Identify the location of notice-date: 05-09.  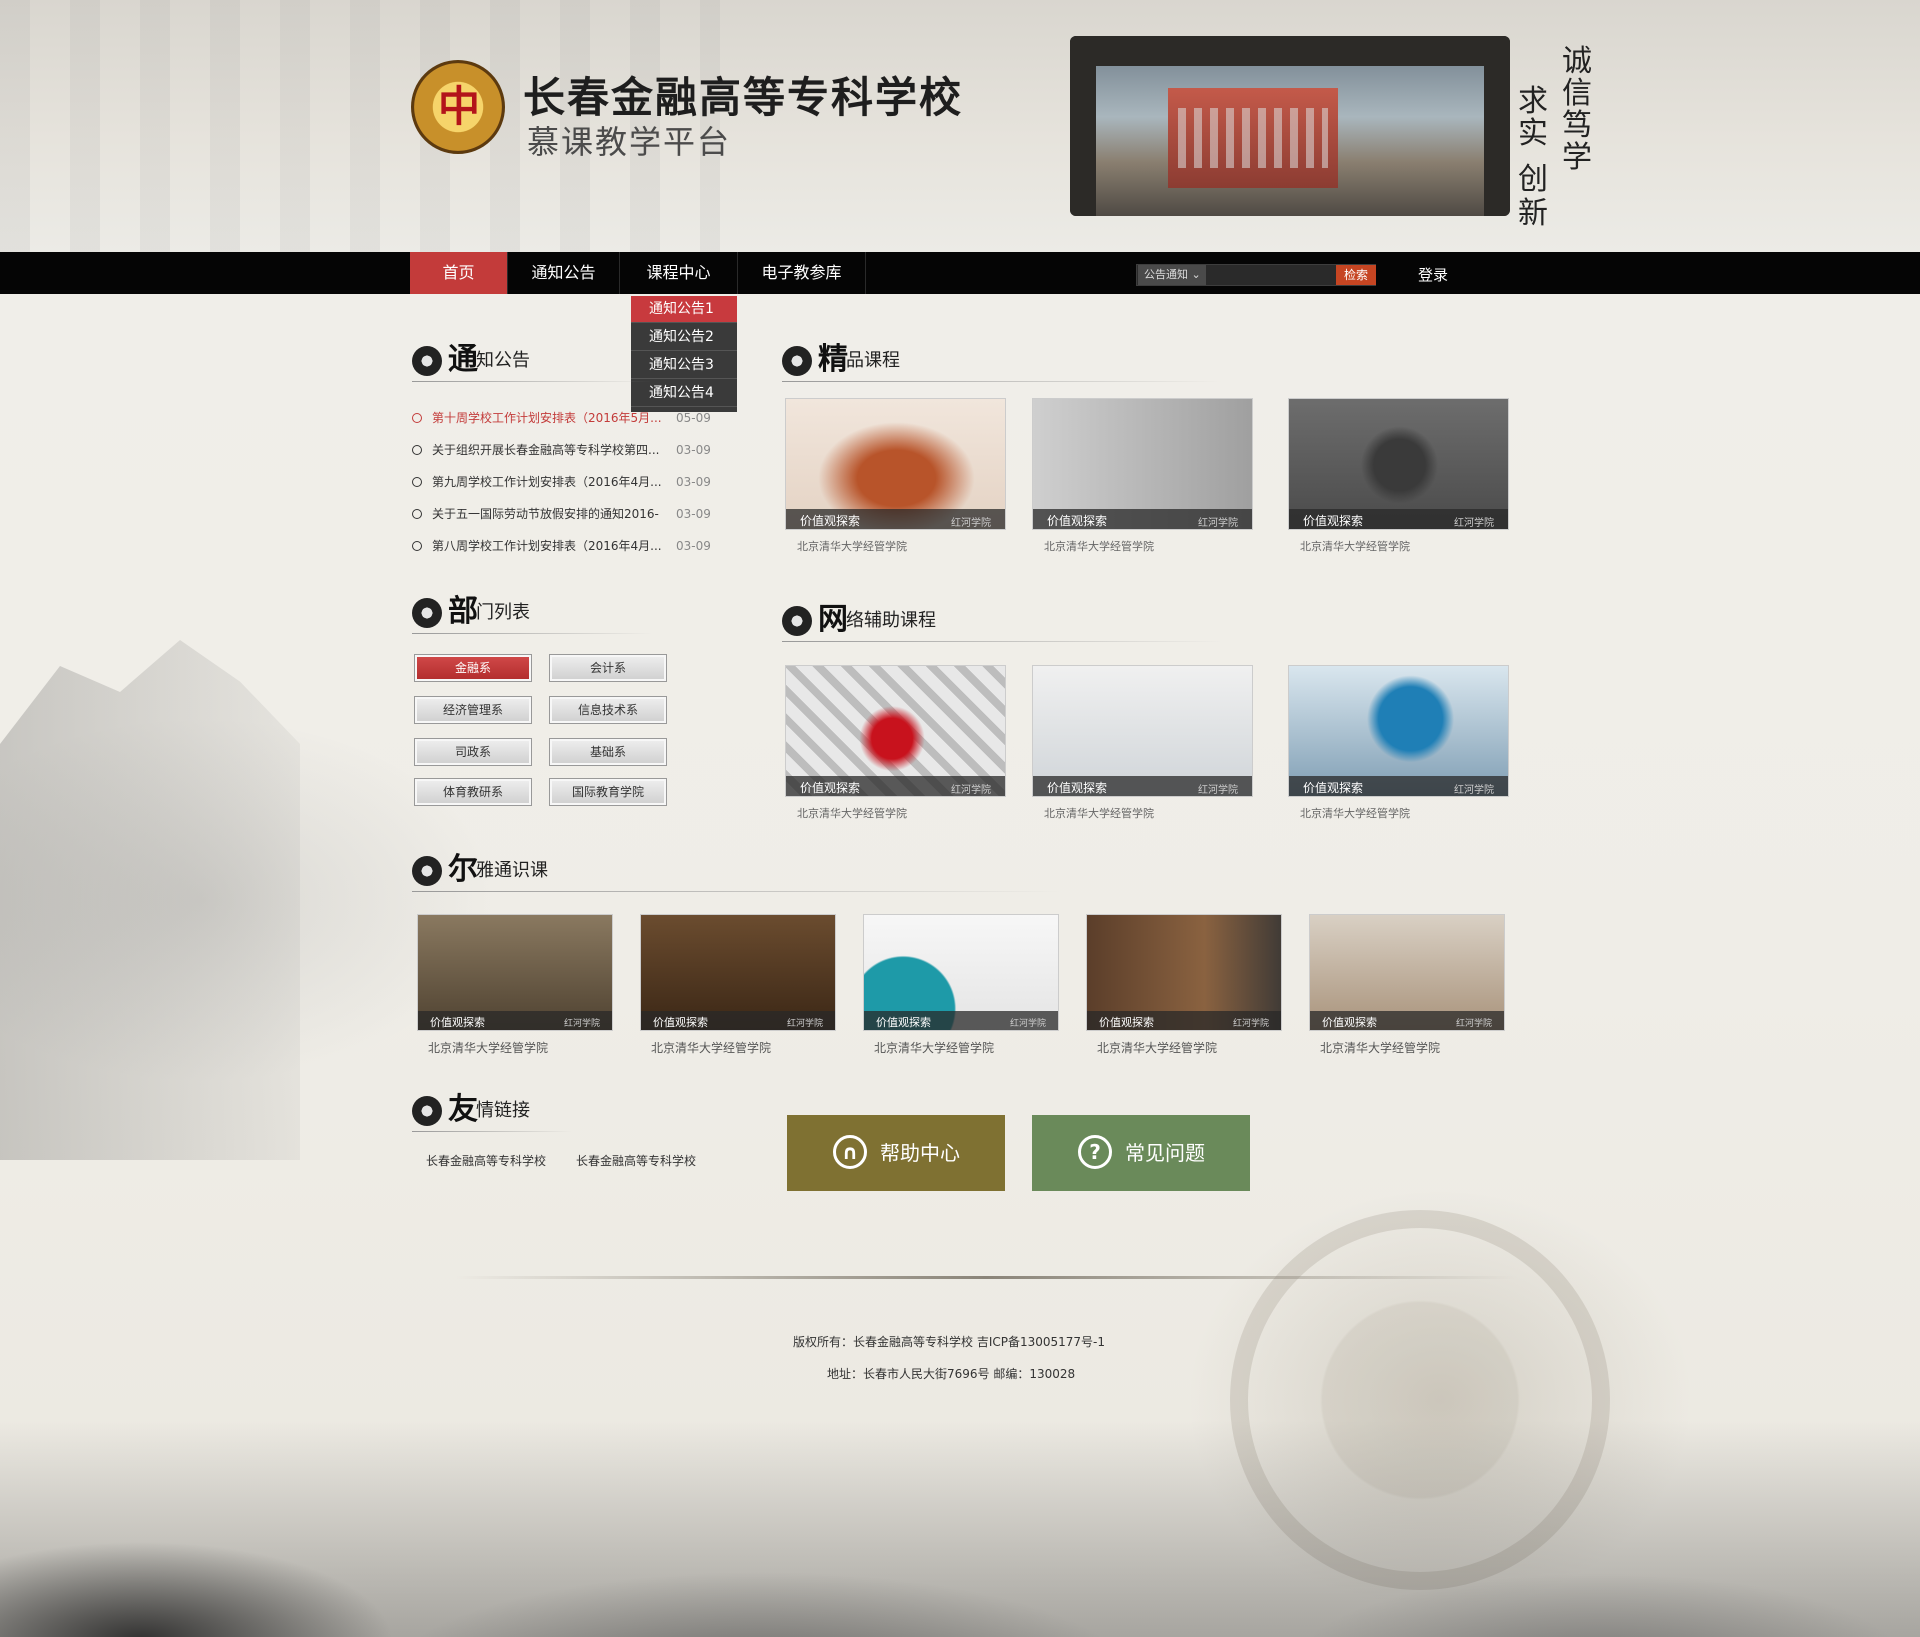
(693, 418).